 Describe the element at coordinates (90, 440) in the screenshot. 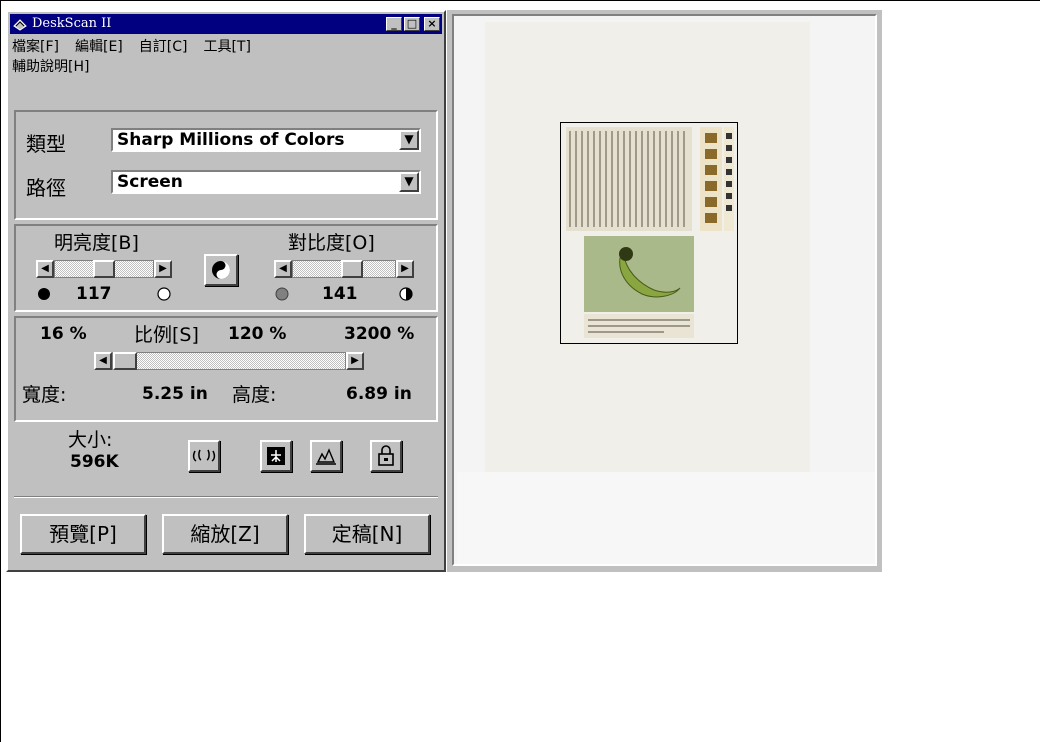

I see `size-label: 大小:` at that location.